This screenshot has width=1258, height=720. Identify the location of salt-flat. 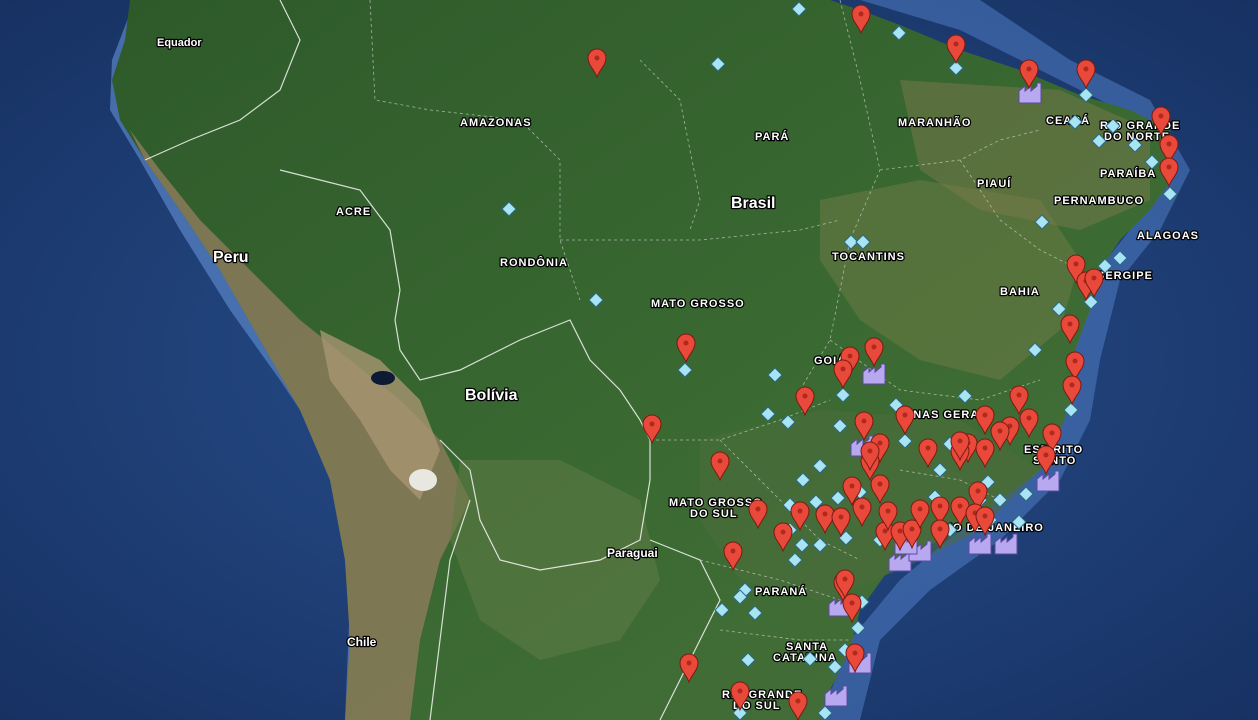
(423, 480).